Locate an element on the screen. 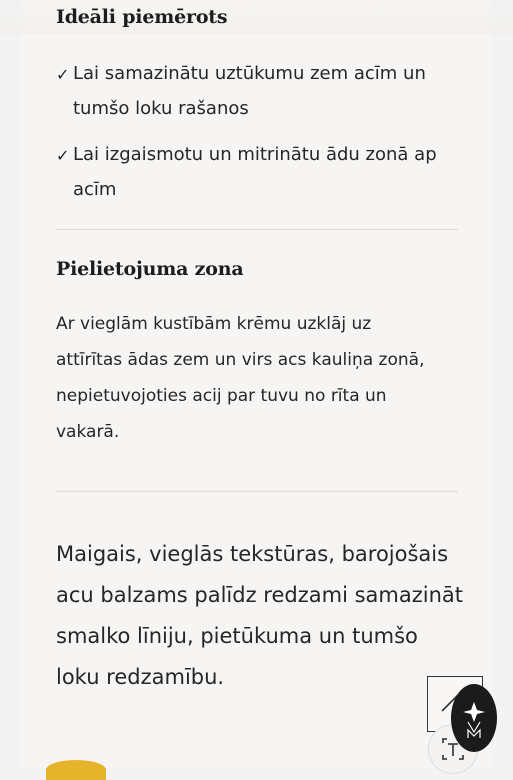 This screenshot has height=780, width=513. usage-line-3: nepietuvojoties acij par tuvu no rīta un is located at coordinates (221, 396).